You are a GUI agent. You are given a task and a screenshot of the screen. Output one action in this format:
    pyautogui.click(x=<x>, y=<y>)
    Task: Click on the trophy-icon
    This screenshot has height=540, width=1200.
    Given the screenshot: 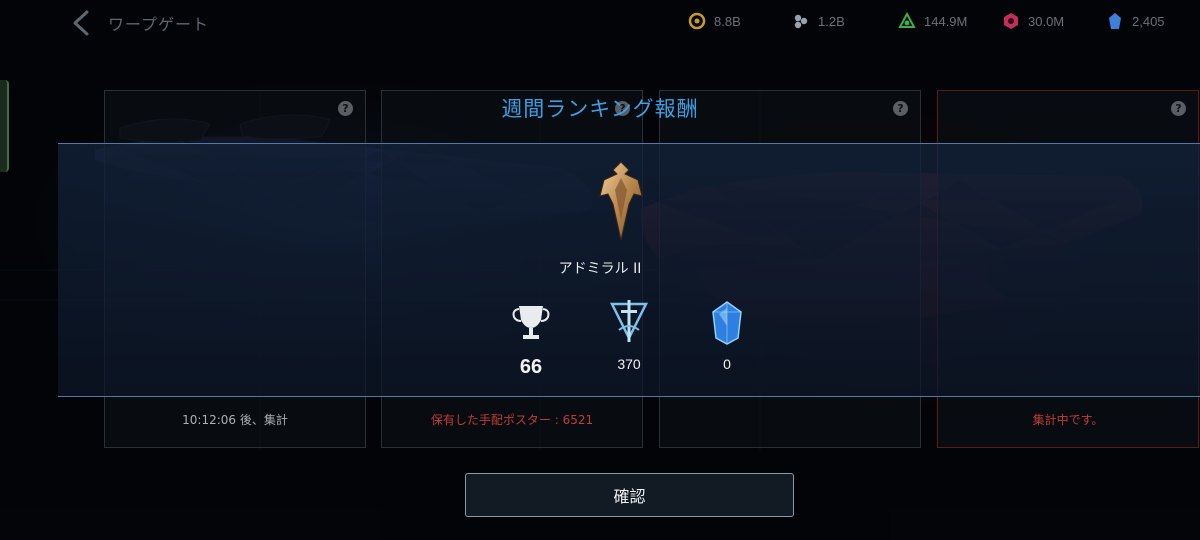 What is the action you would take?
    pyautogui.click(x=531, y=322)
    